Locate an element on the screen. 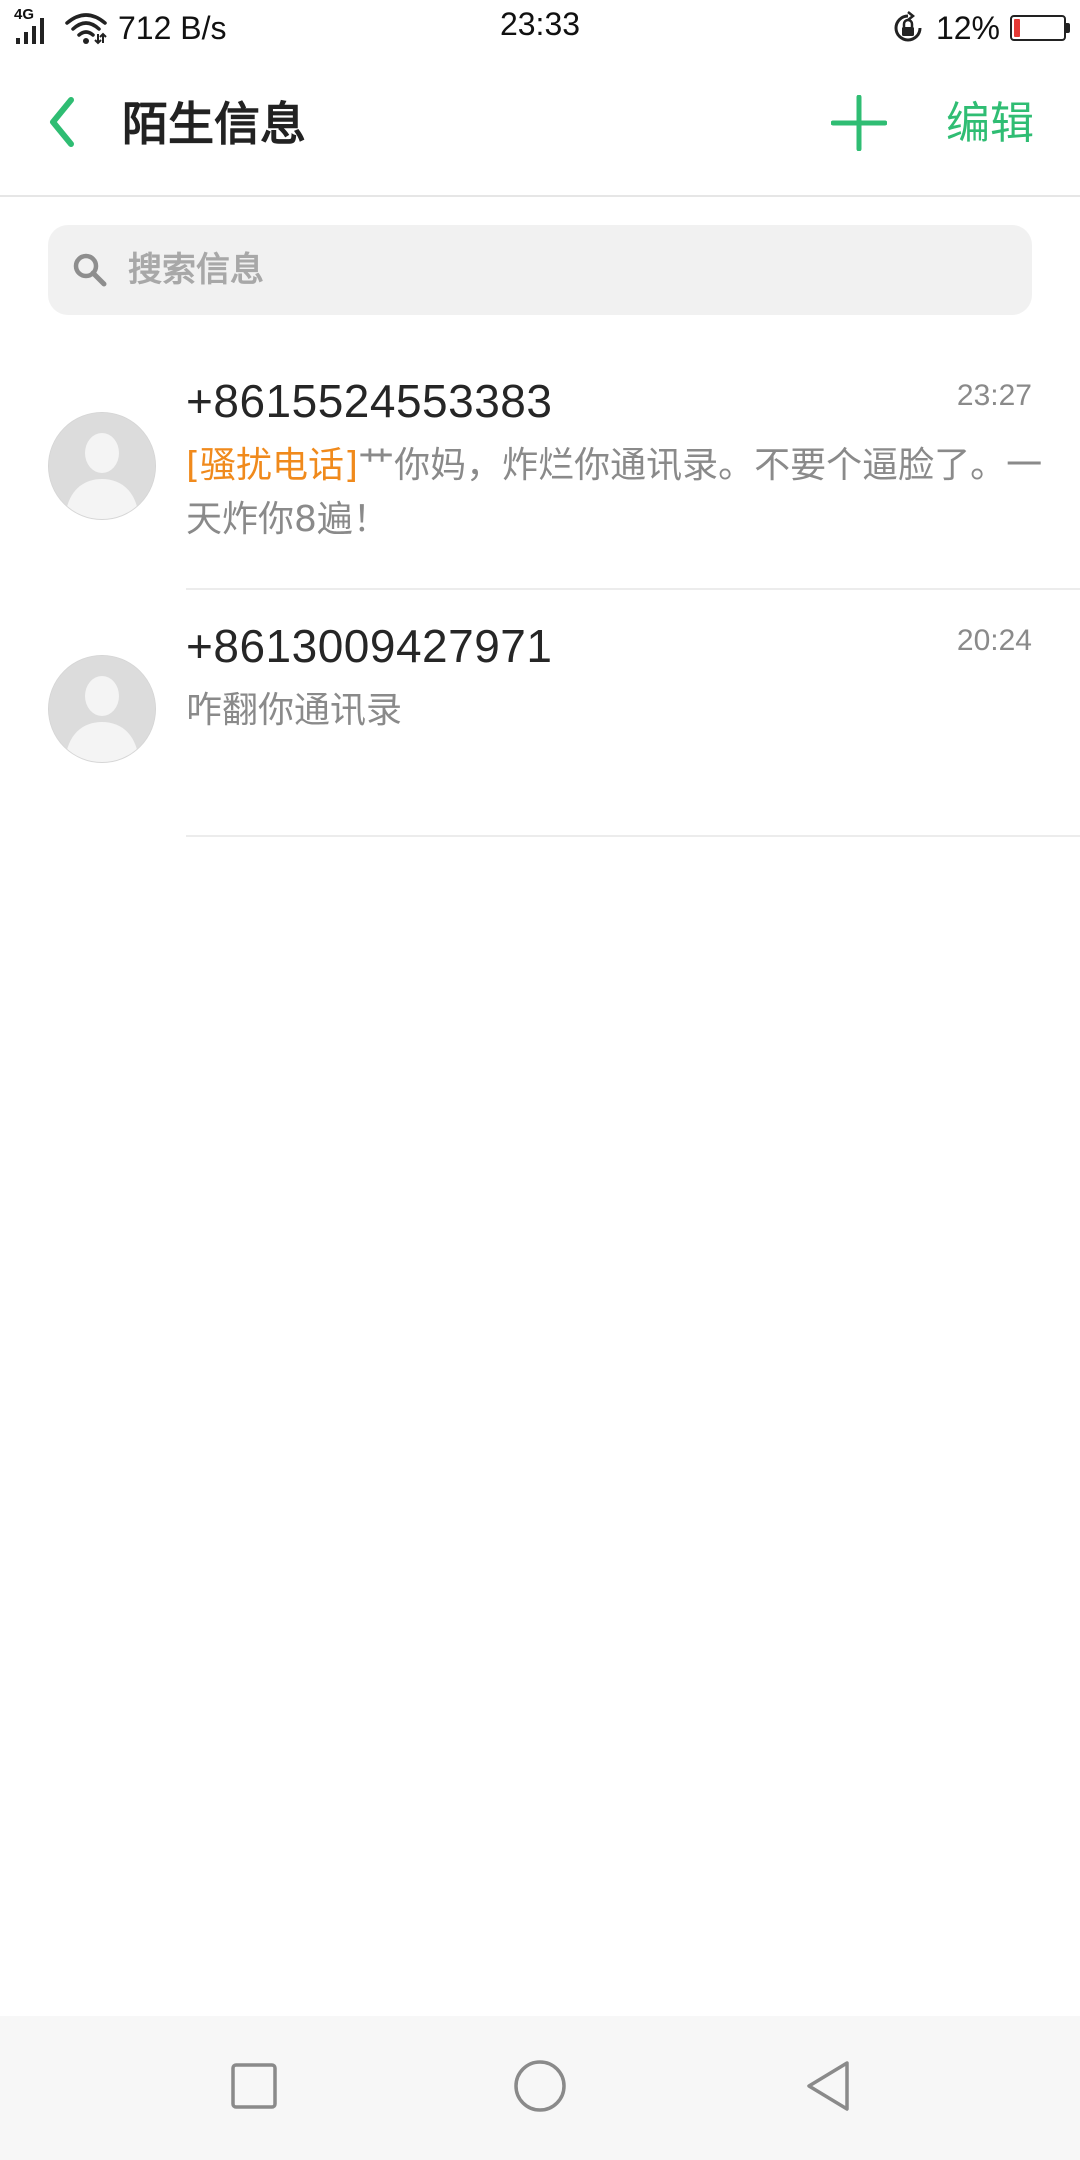 The width and height of the screenshot is (1080, 2160). battery-percent: 12% is located at coordinates (967, 27).